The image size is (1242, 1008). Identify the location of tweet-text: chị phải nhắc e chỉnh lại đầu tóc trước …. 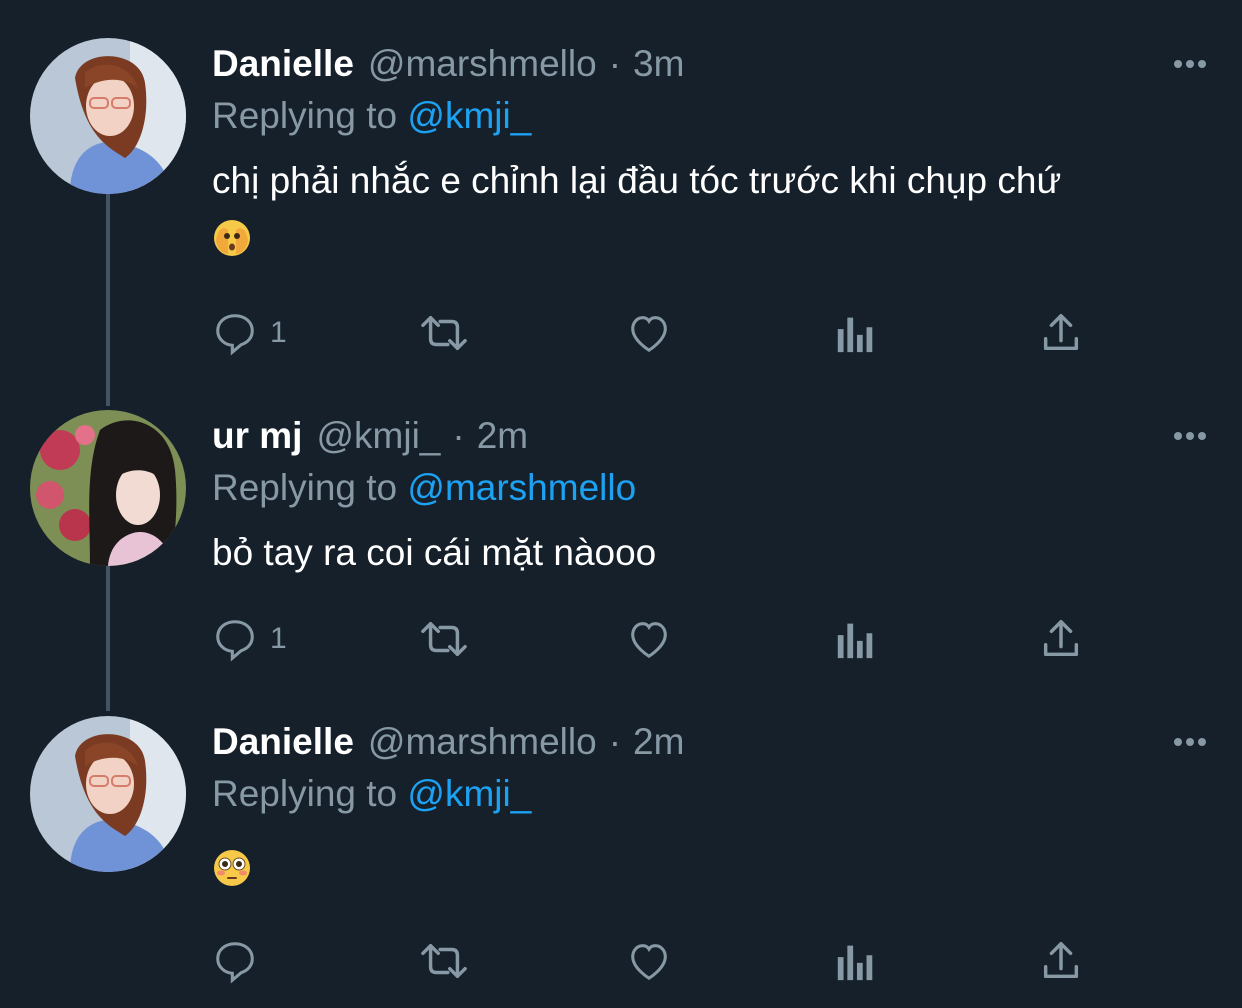
(637, 180).